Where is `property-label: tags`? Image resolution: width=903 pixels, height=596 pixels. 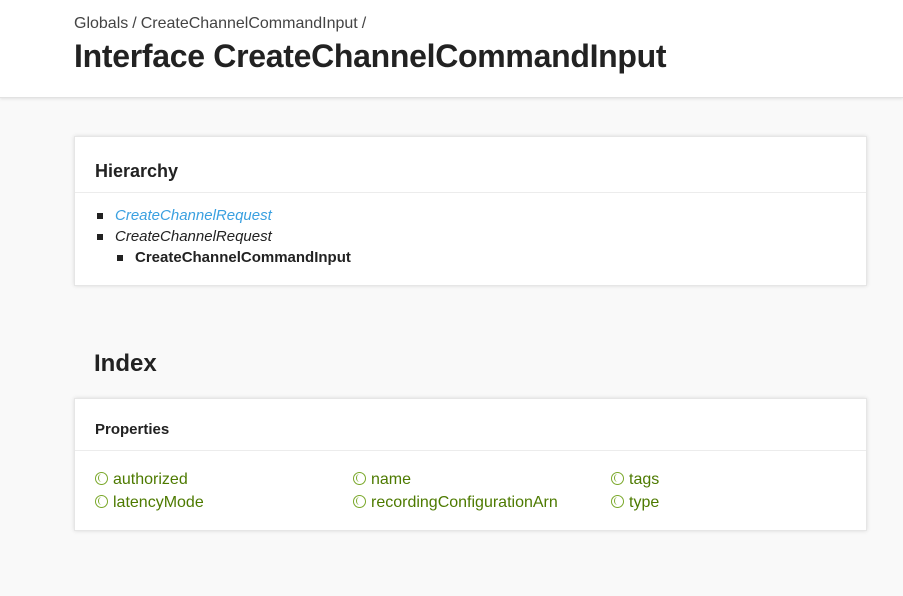 property-label: tags is located at coordinates (644, 479).